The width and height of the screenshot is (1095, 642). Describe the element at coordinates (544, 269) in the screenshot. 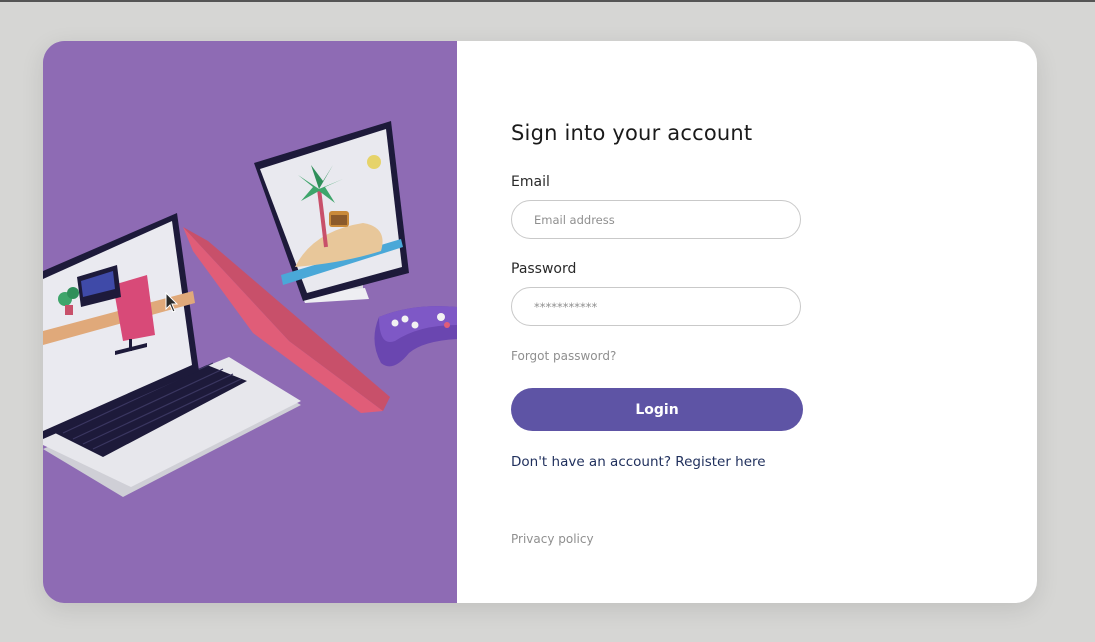

I see `password-label: Password` at that location.